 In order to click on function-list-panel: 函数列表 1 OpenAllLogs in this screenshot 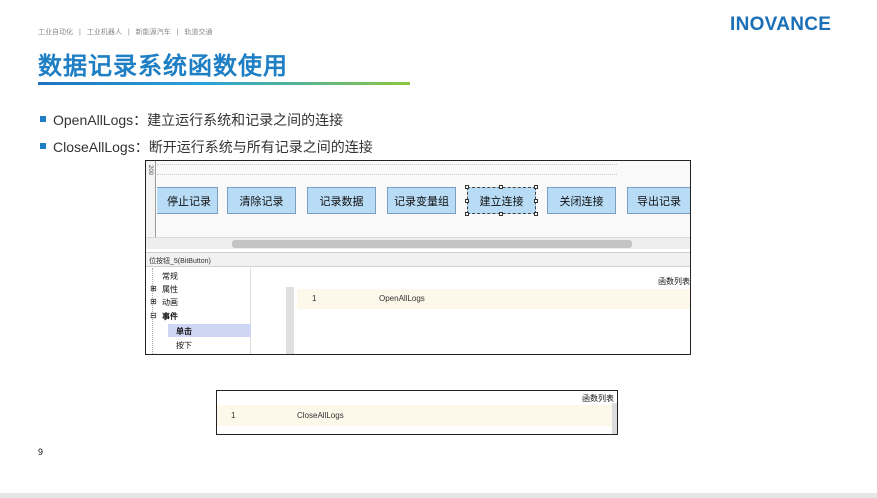, I will do `click(471, 311)`.